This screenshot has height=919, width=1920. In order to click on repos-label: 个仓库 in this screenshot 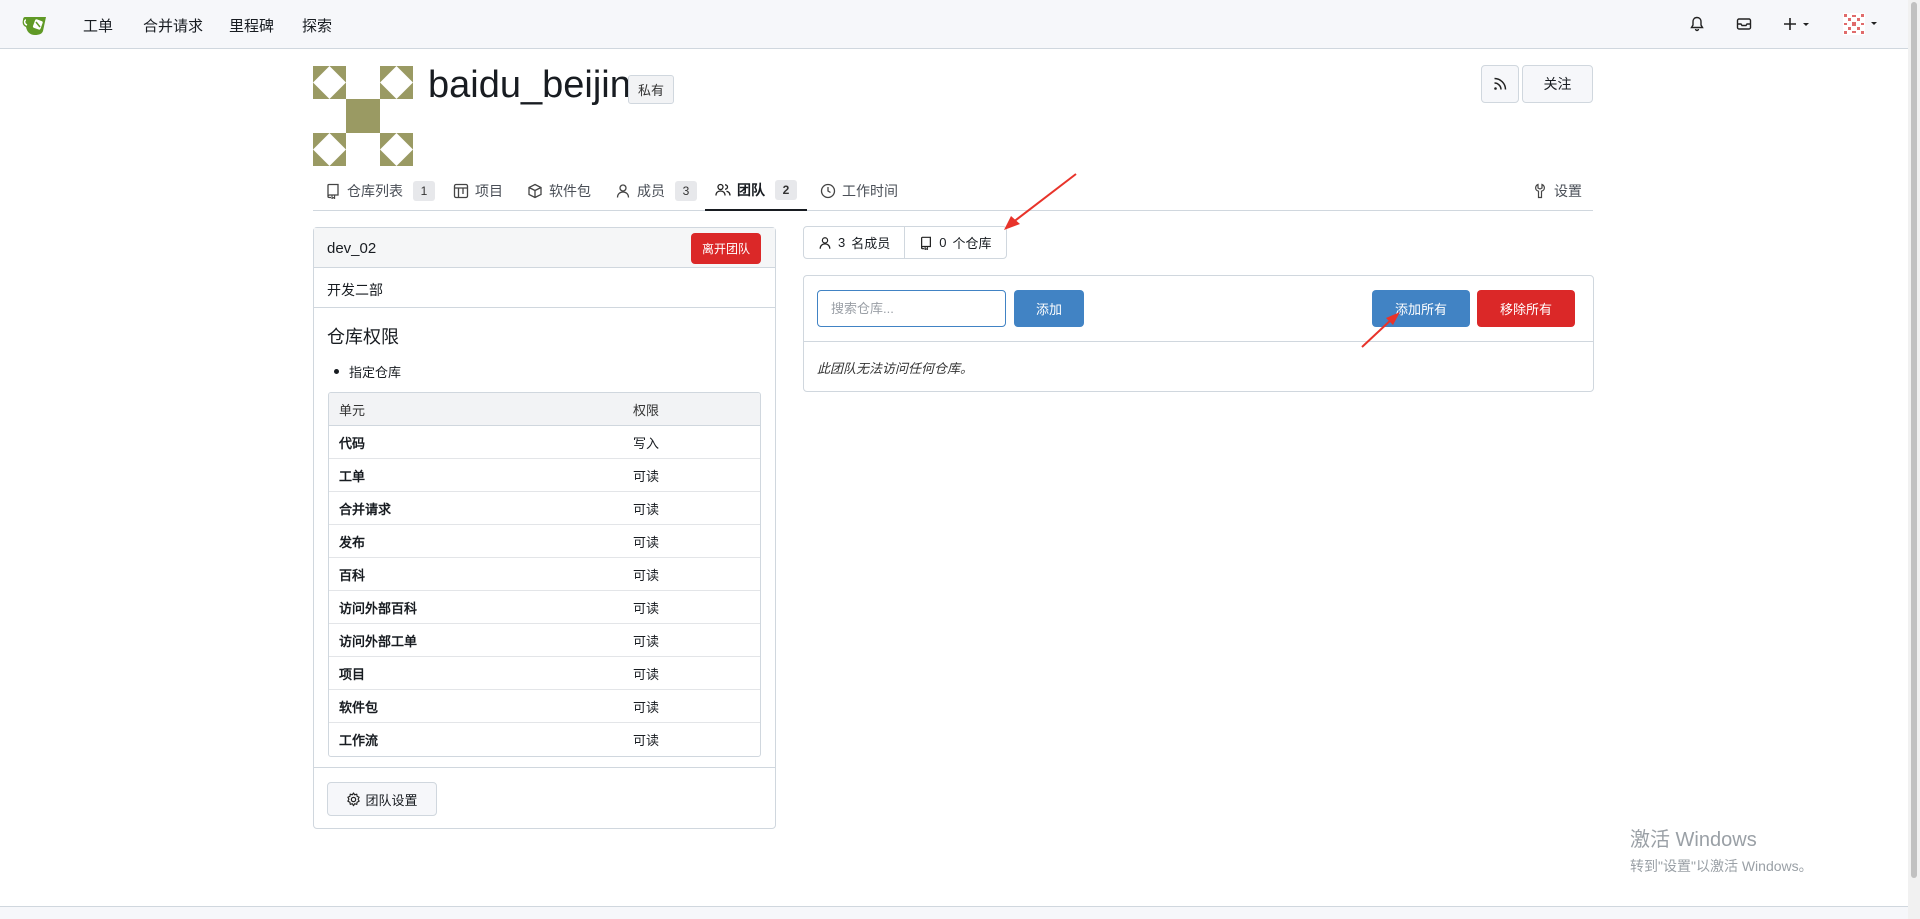, I will do `click(972, 243)`.